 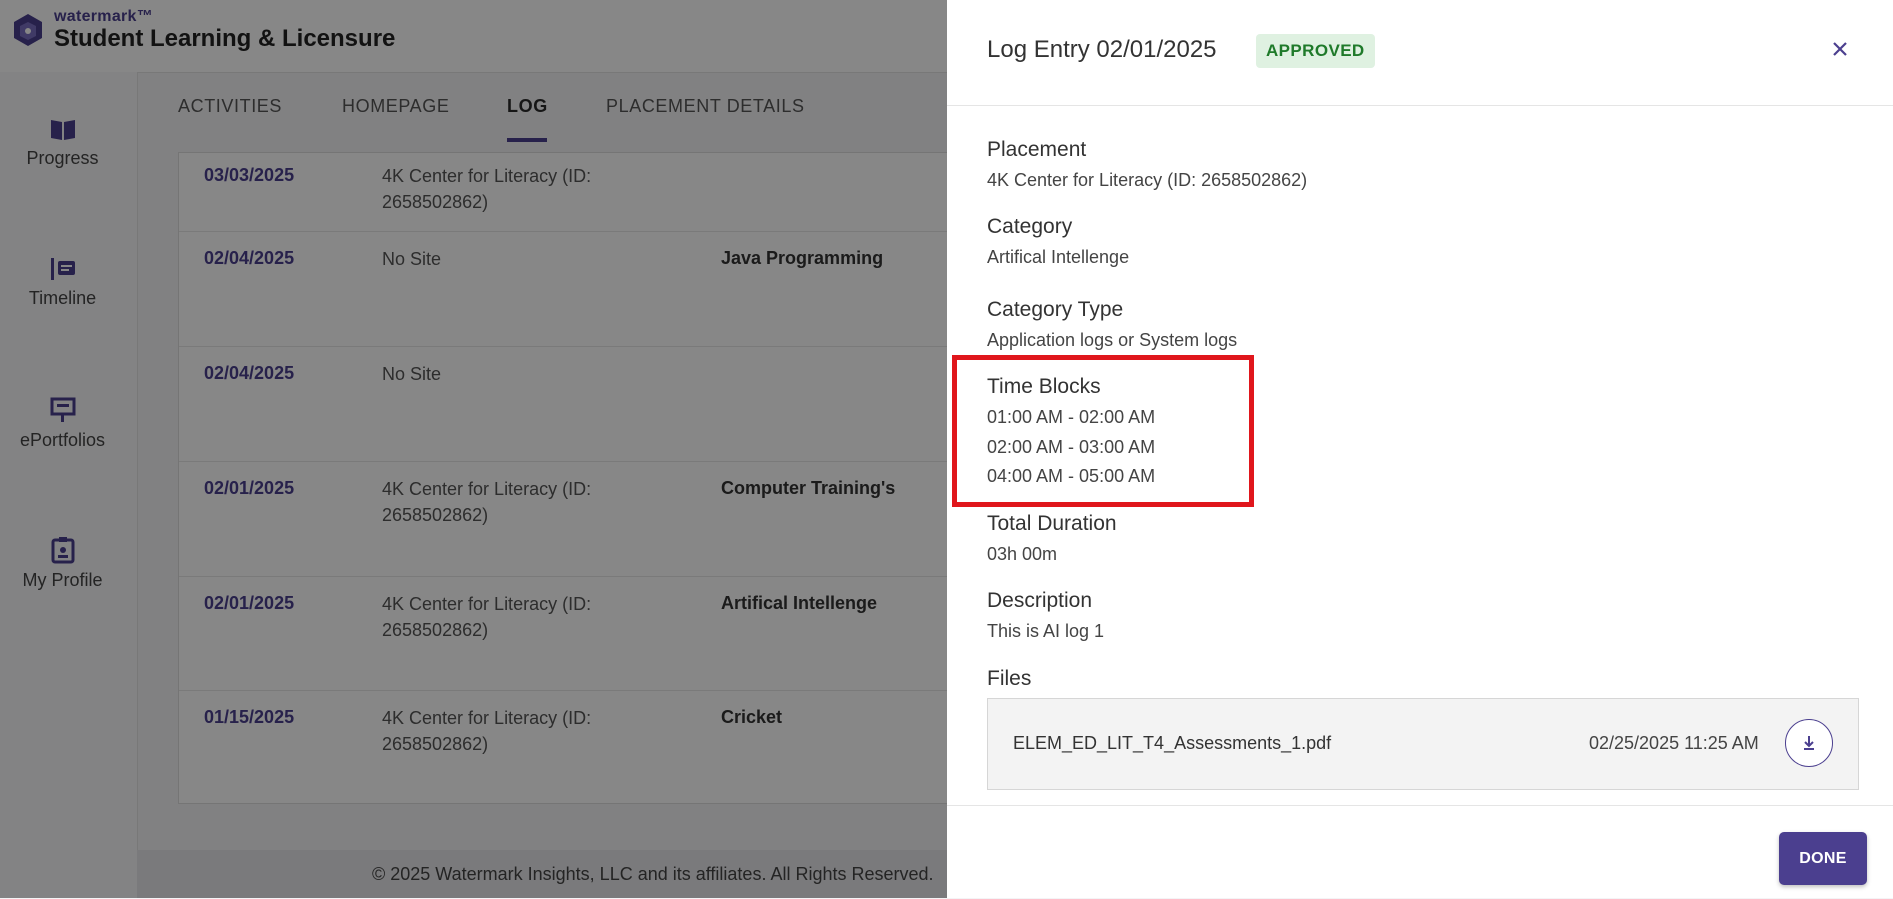 What do you see at coordinates (1172, 743) in the screenshot?
I see `file-name: ELEM_ED_LIT_T4_Assessments_1.pdf` at bounding box center [1172, 743].